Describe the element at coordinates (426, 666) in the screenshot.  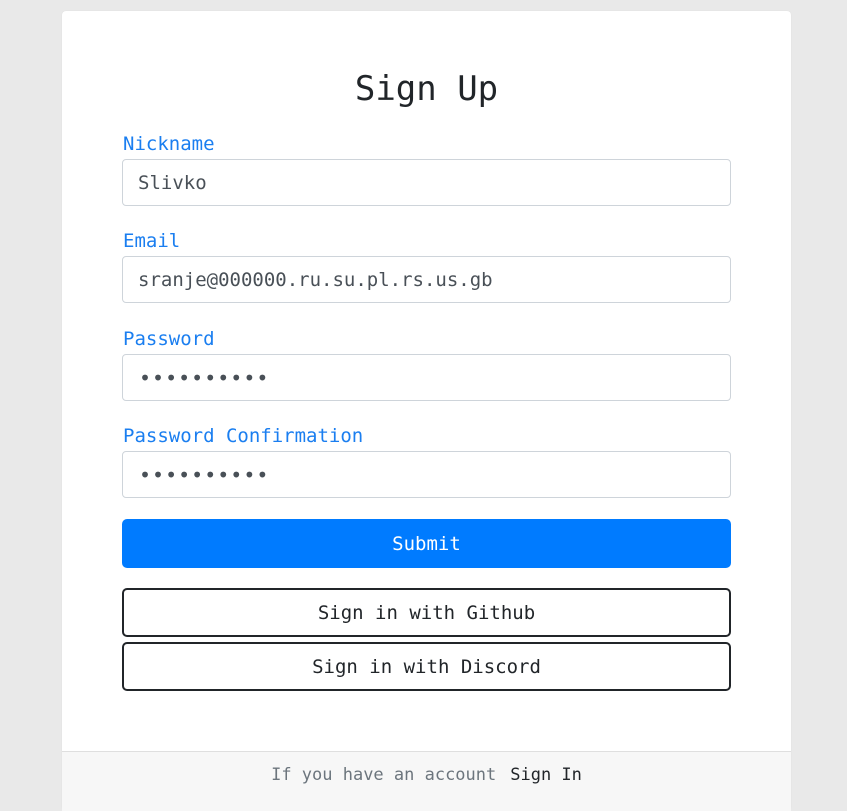
I see `discord-signin-button: Sign in with Discord` at that location.